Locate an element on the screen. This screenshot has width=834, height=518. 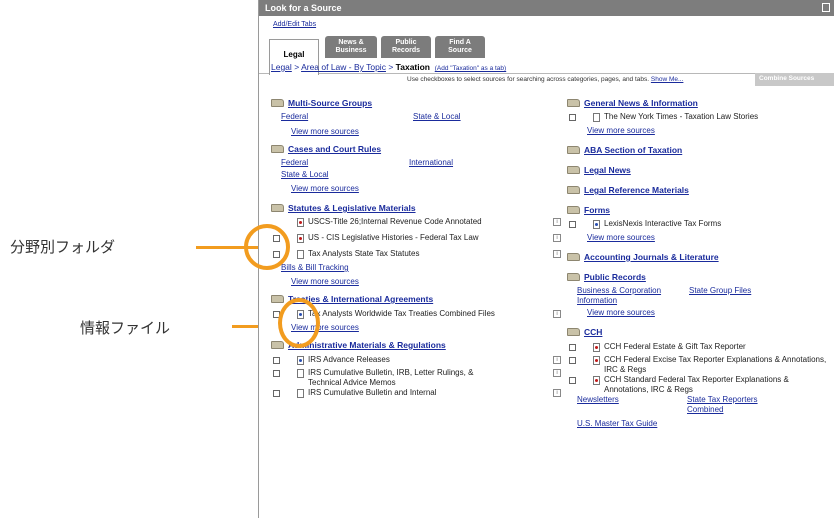
folder-news: General News & Information is located at coordinates (700, 103).